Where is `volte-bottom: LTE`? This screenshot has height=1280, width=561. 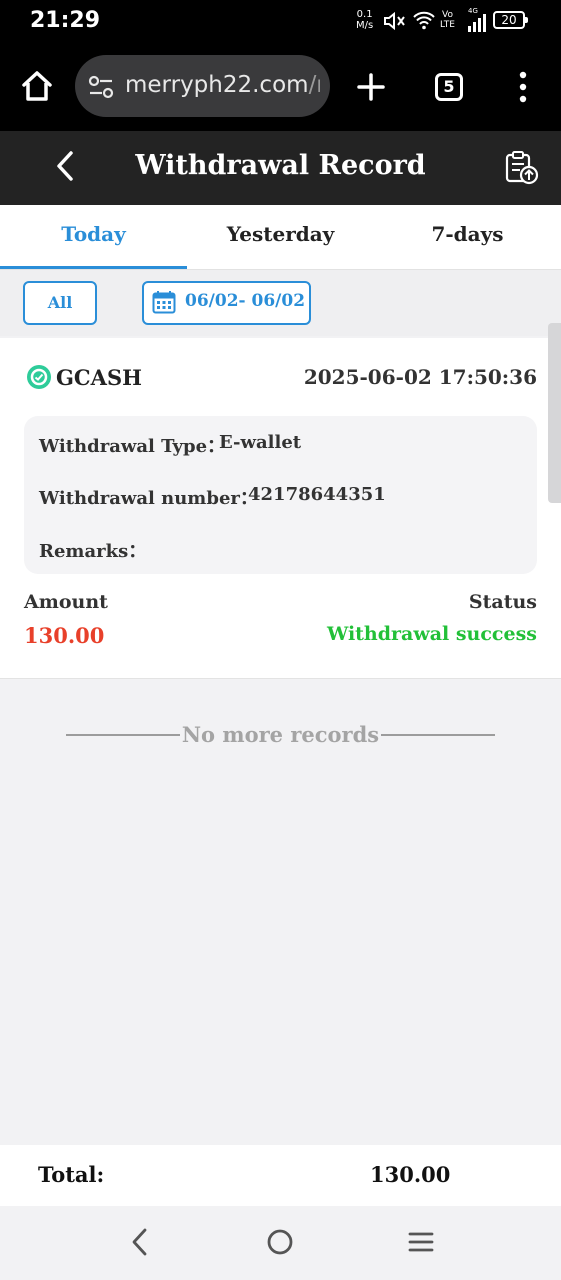
volte-bottom: LTE is located at coordinates (447, 25).